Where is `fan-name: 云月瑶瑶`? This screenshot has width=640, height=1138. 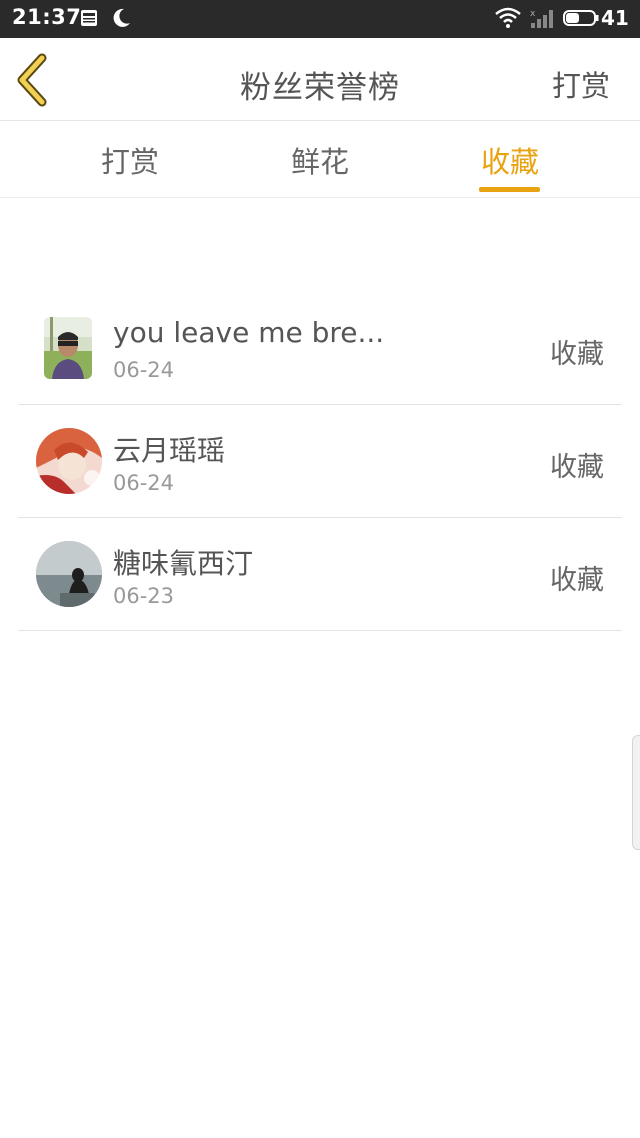
fan-name: 云月瑶瑶 is located at coordinates (169, 450).